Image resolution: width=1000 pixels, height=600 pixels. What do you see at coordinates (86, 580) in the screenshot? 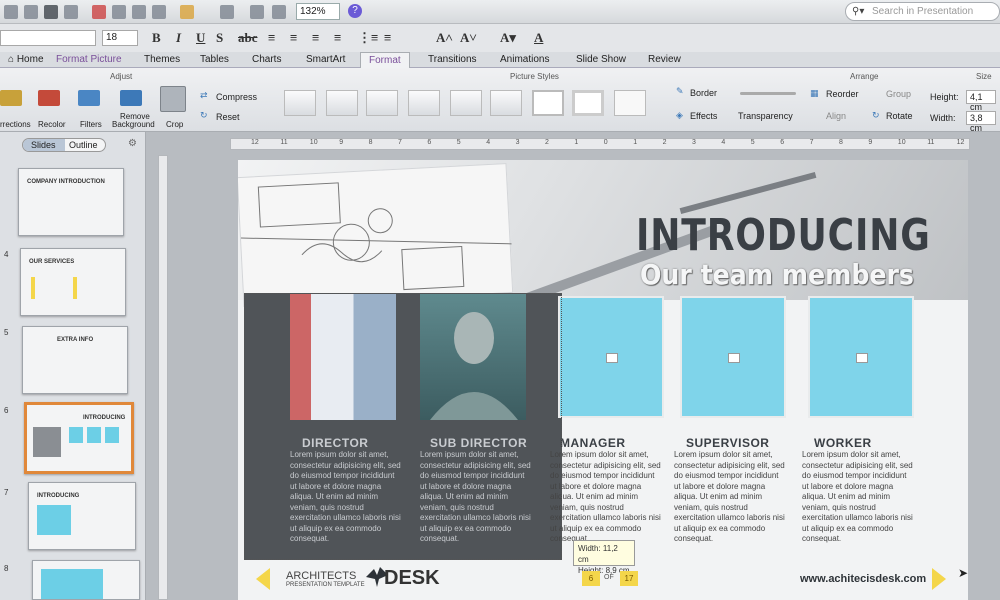
I see `slide-thumbnail` at bounding box center [86, 580].